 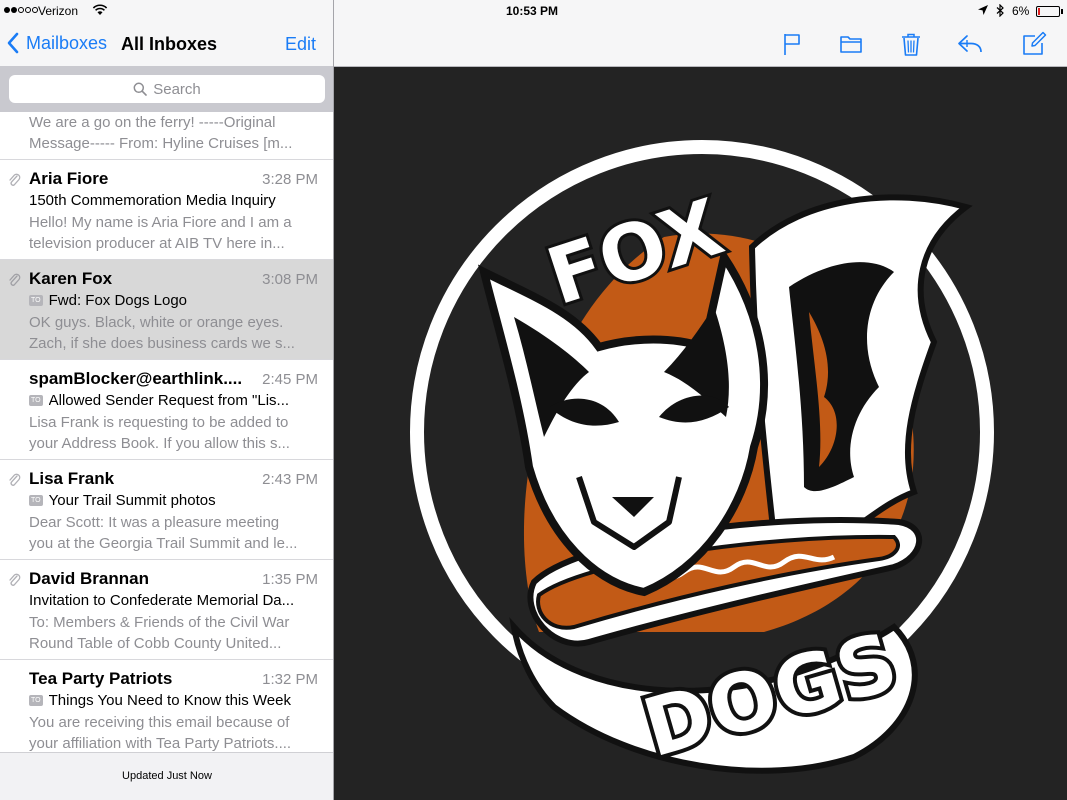 What do you see at coordinates (1021, 11) in the screenshot?
I see `battery-percent: 6%` at bounding box center [1021, 11].